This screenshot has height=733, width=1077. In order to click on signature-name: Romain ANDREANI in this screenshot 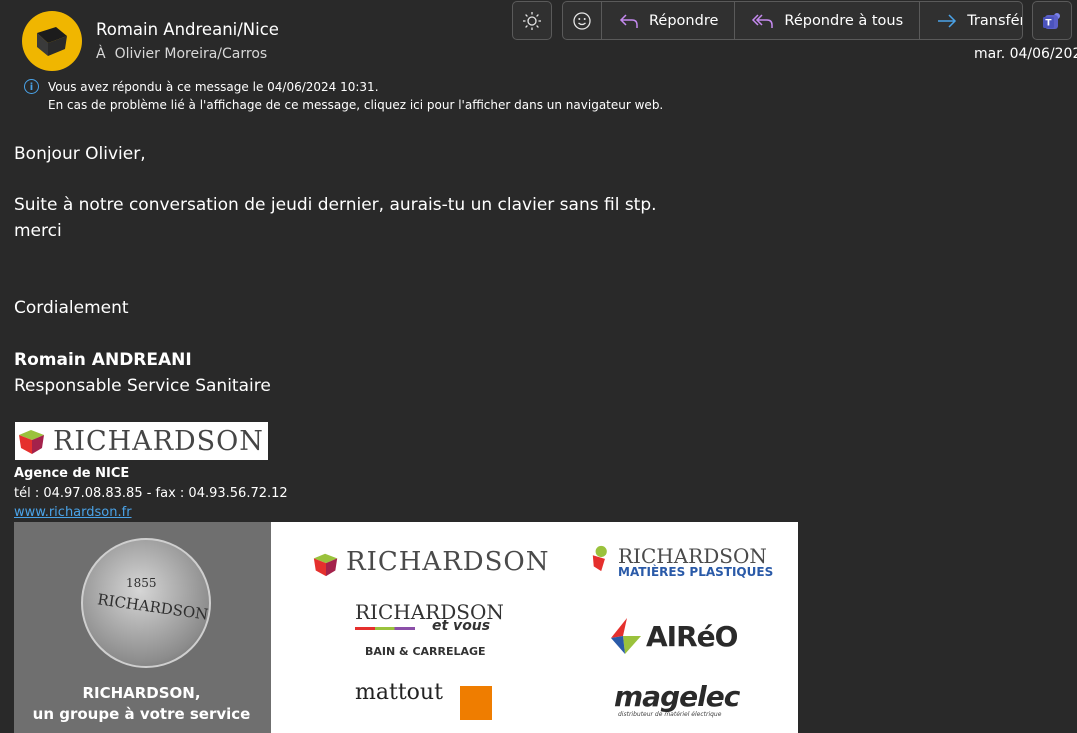, I will do `click(103, 360)`.